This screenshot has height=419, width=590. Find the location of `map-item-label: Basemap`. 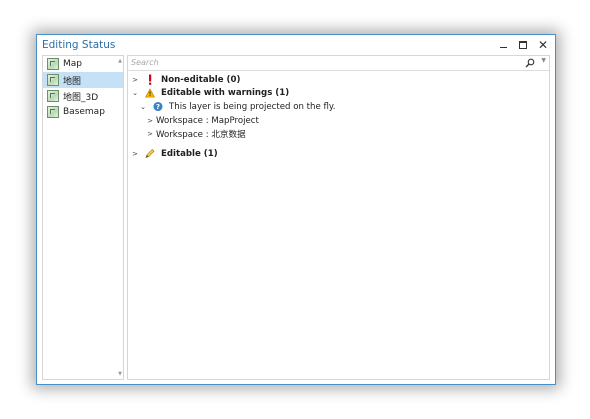

map-item-label: Basemap is located at coordinates (84, 112).